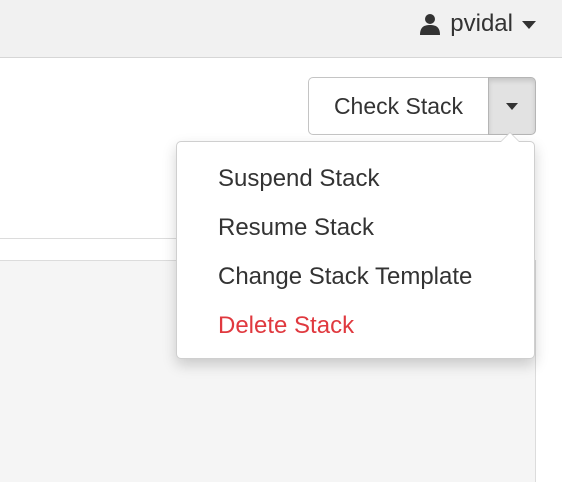 Image resolution: width=562 pixels, height=482 pixels. Describe the element at coordinates (281, 29) in the screenshot. I see `top-navbar: pvidal` at that location.